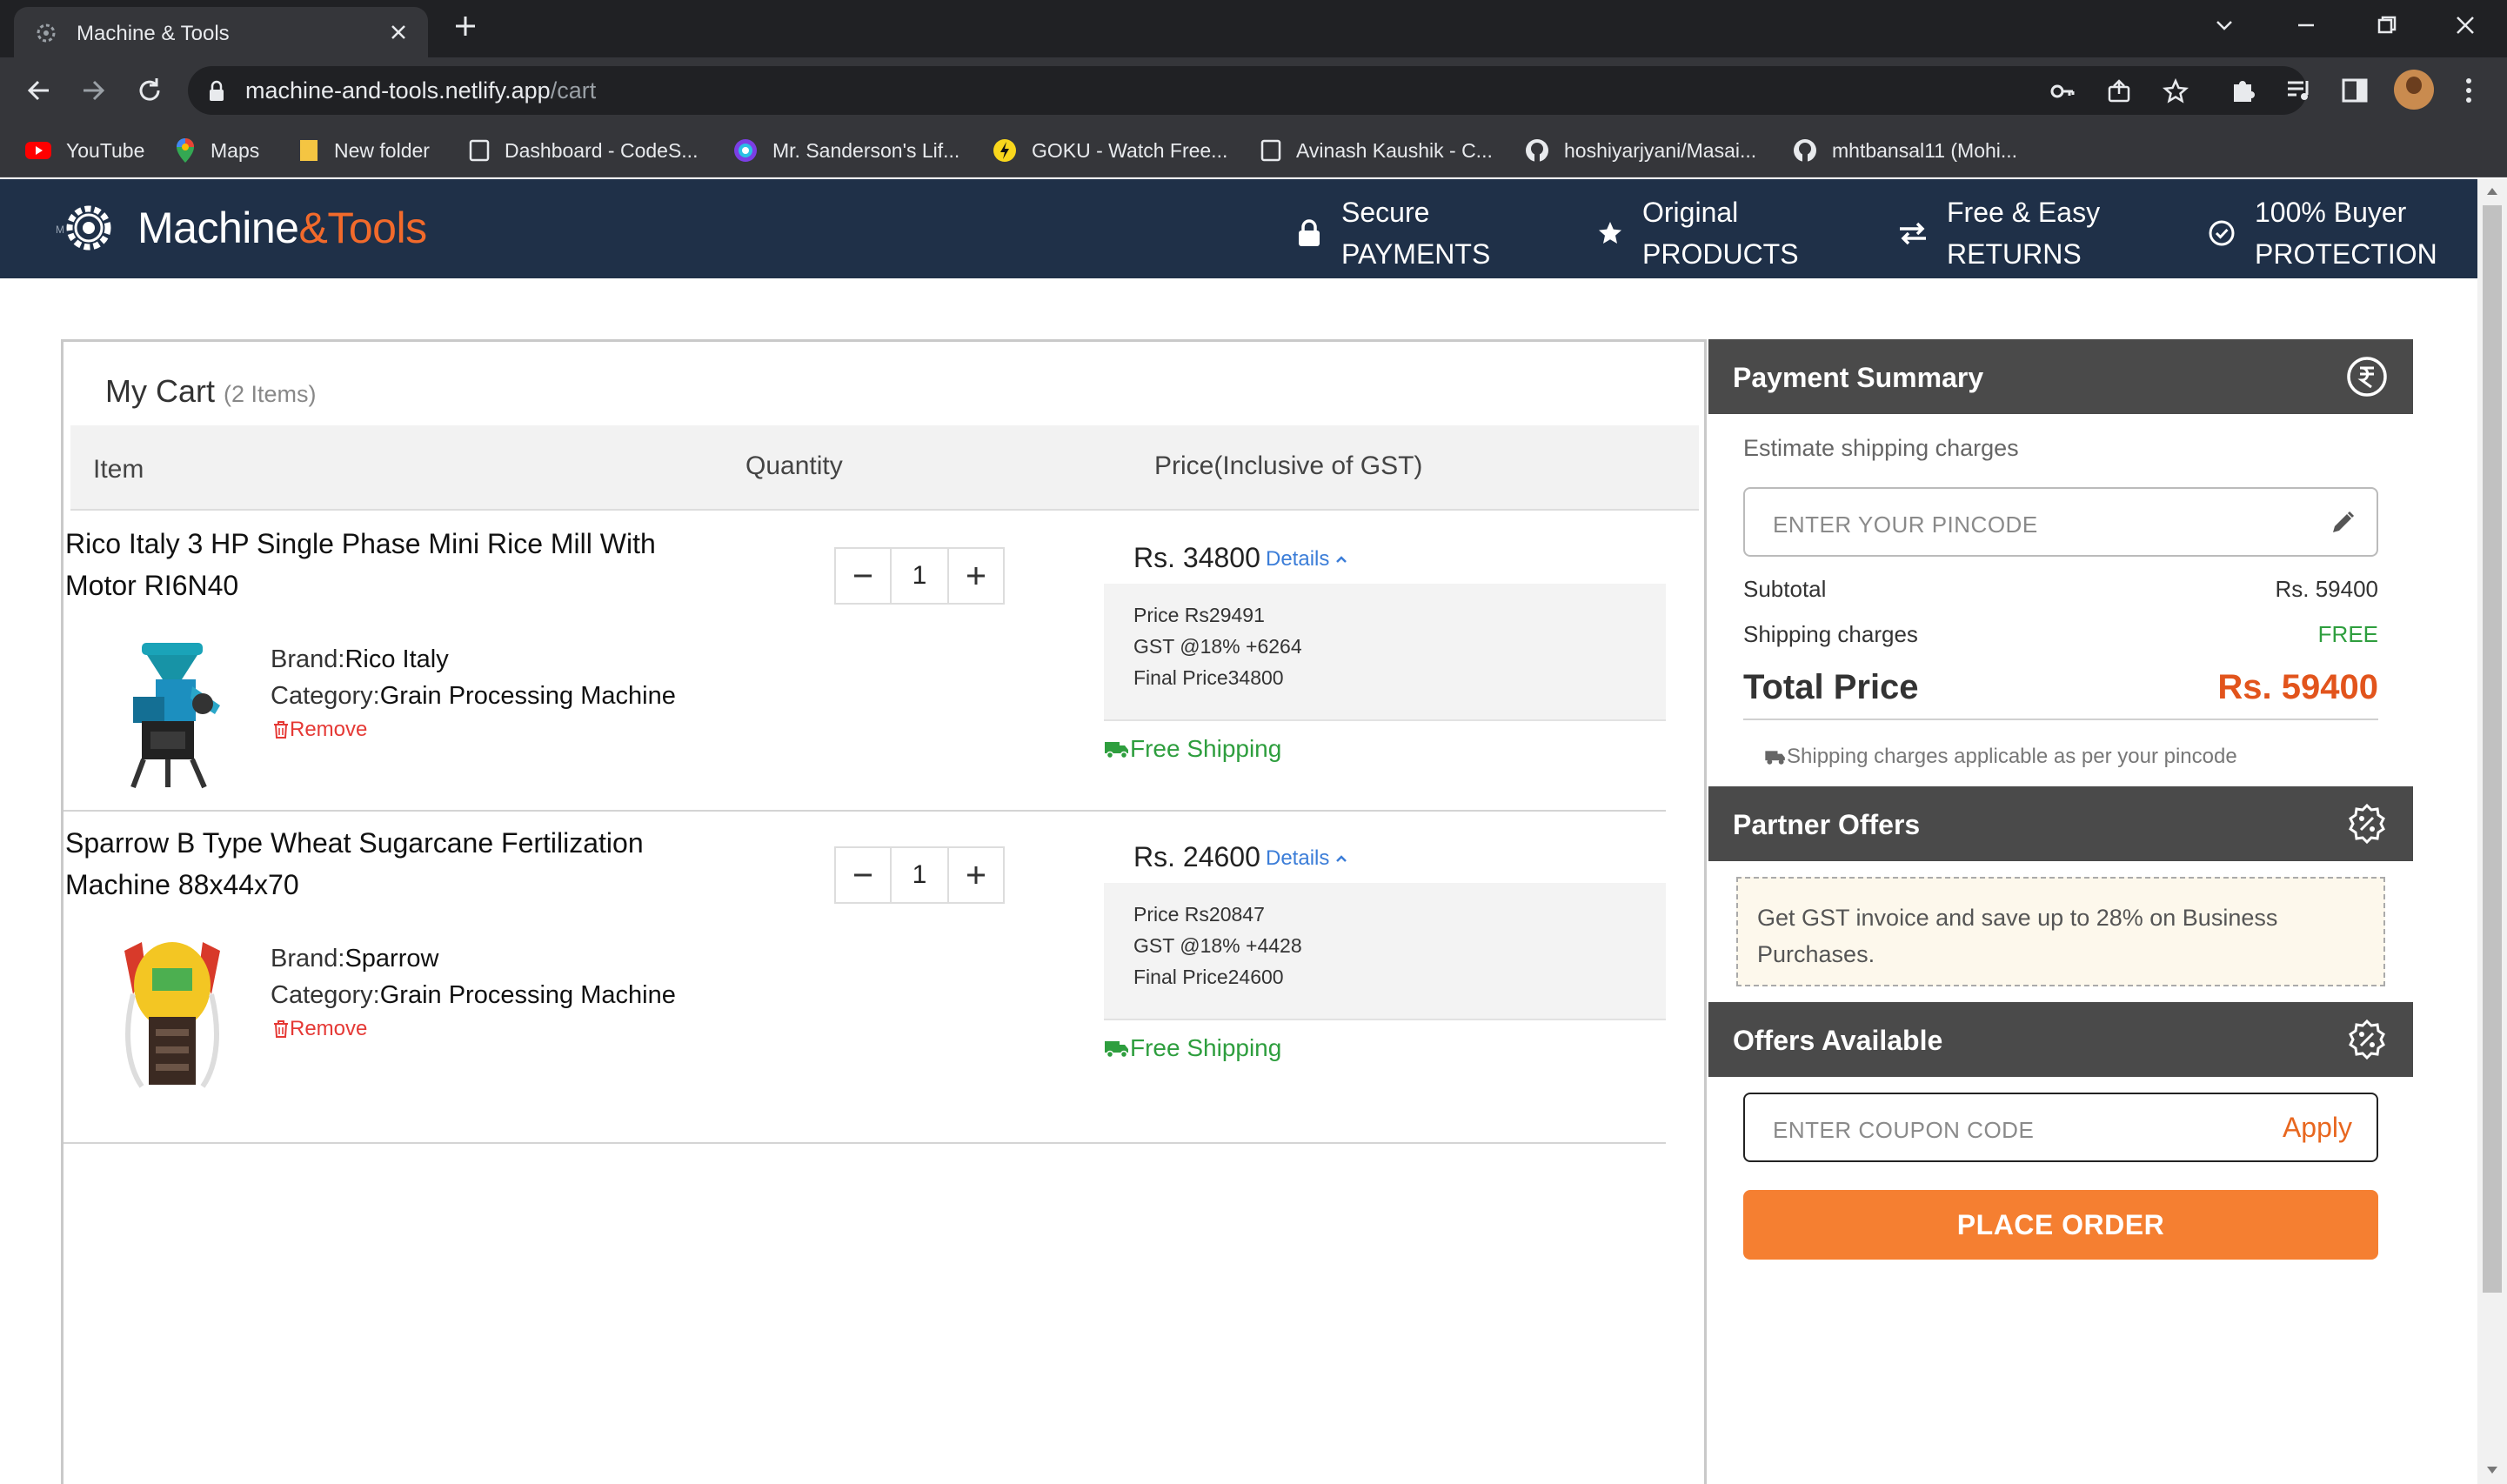 Image resolution: width=2507 pixels, height=1484 pixels. Describe the element at coordinates (211, 392) in the screenshot. I see `cart-title: My Cart (2 Items)` at that location.